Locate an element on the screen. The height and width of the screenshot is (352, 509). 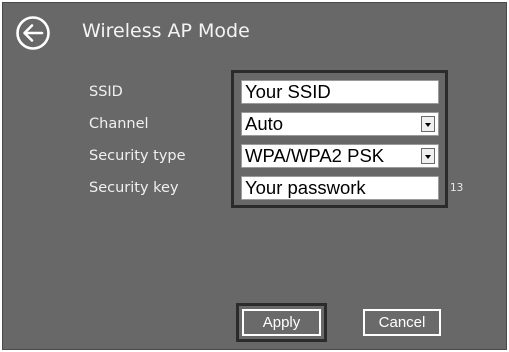
security-key-input is located at coordinates (341, 188).